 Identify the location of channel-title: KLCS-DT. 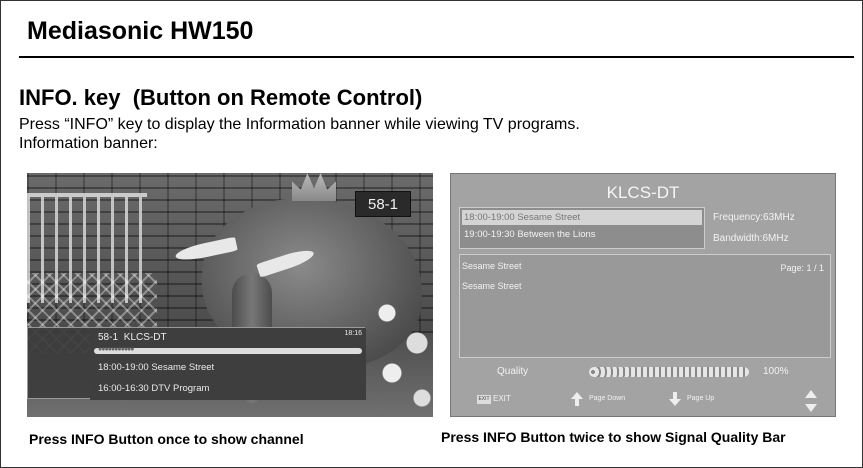
(643, 192).